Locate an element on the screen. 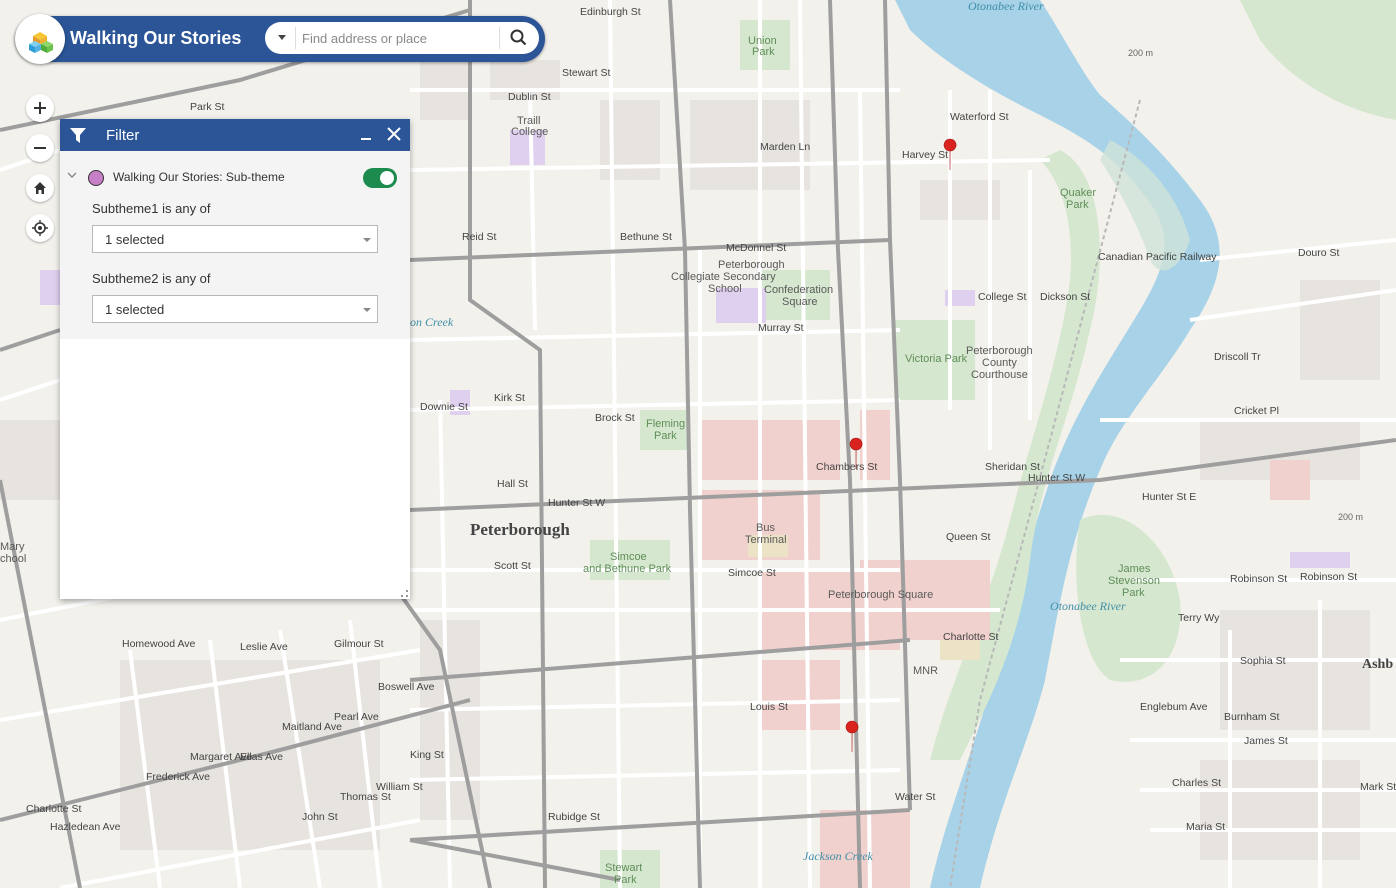  search-button is located at coordinates (519, 38).